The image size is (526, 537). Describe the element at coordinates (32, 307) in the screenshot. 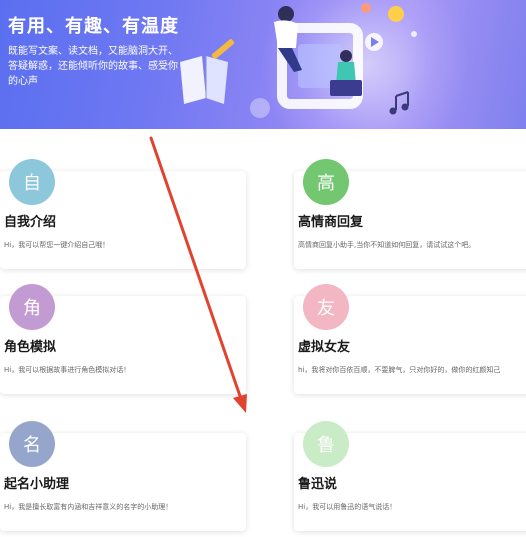

I see `card-avatar: 角` at that location.